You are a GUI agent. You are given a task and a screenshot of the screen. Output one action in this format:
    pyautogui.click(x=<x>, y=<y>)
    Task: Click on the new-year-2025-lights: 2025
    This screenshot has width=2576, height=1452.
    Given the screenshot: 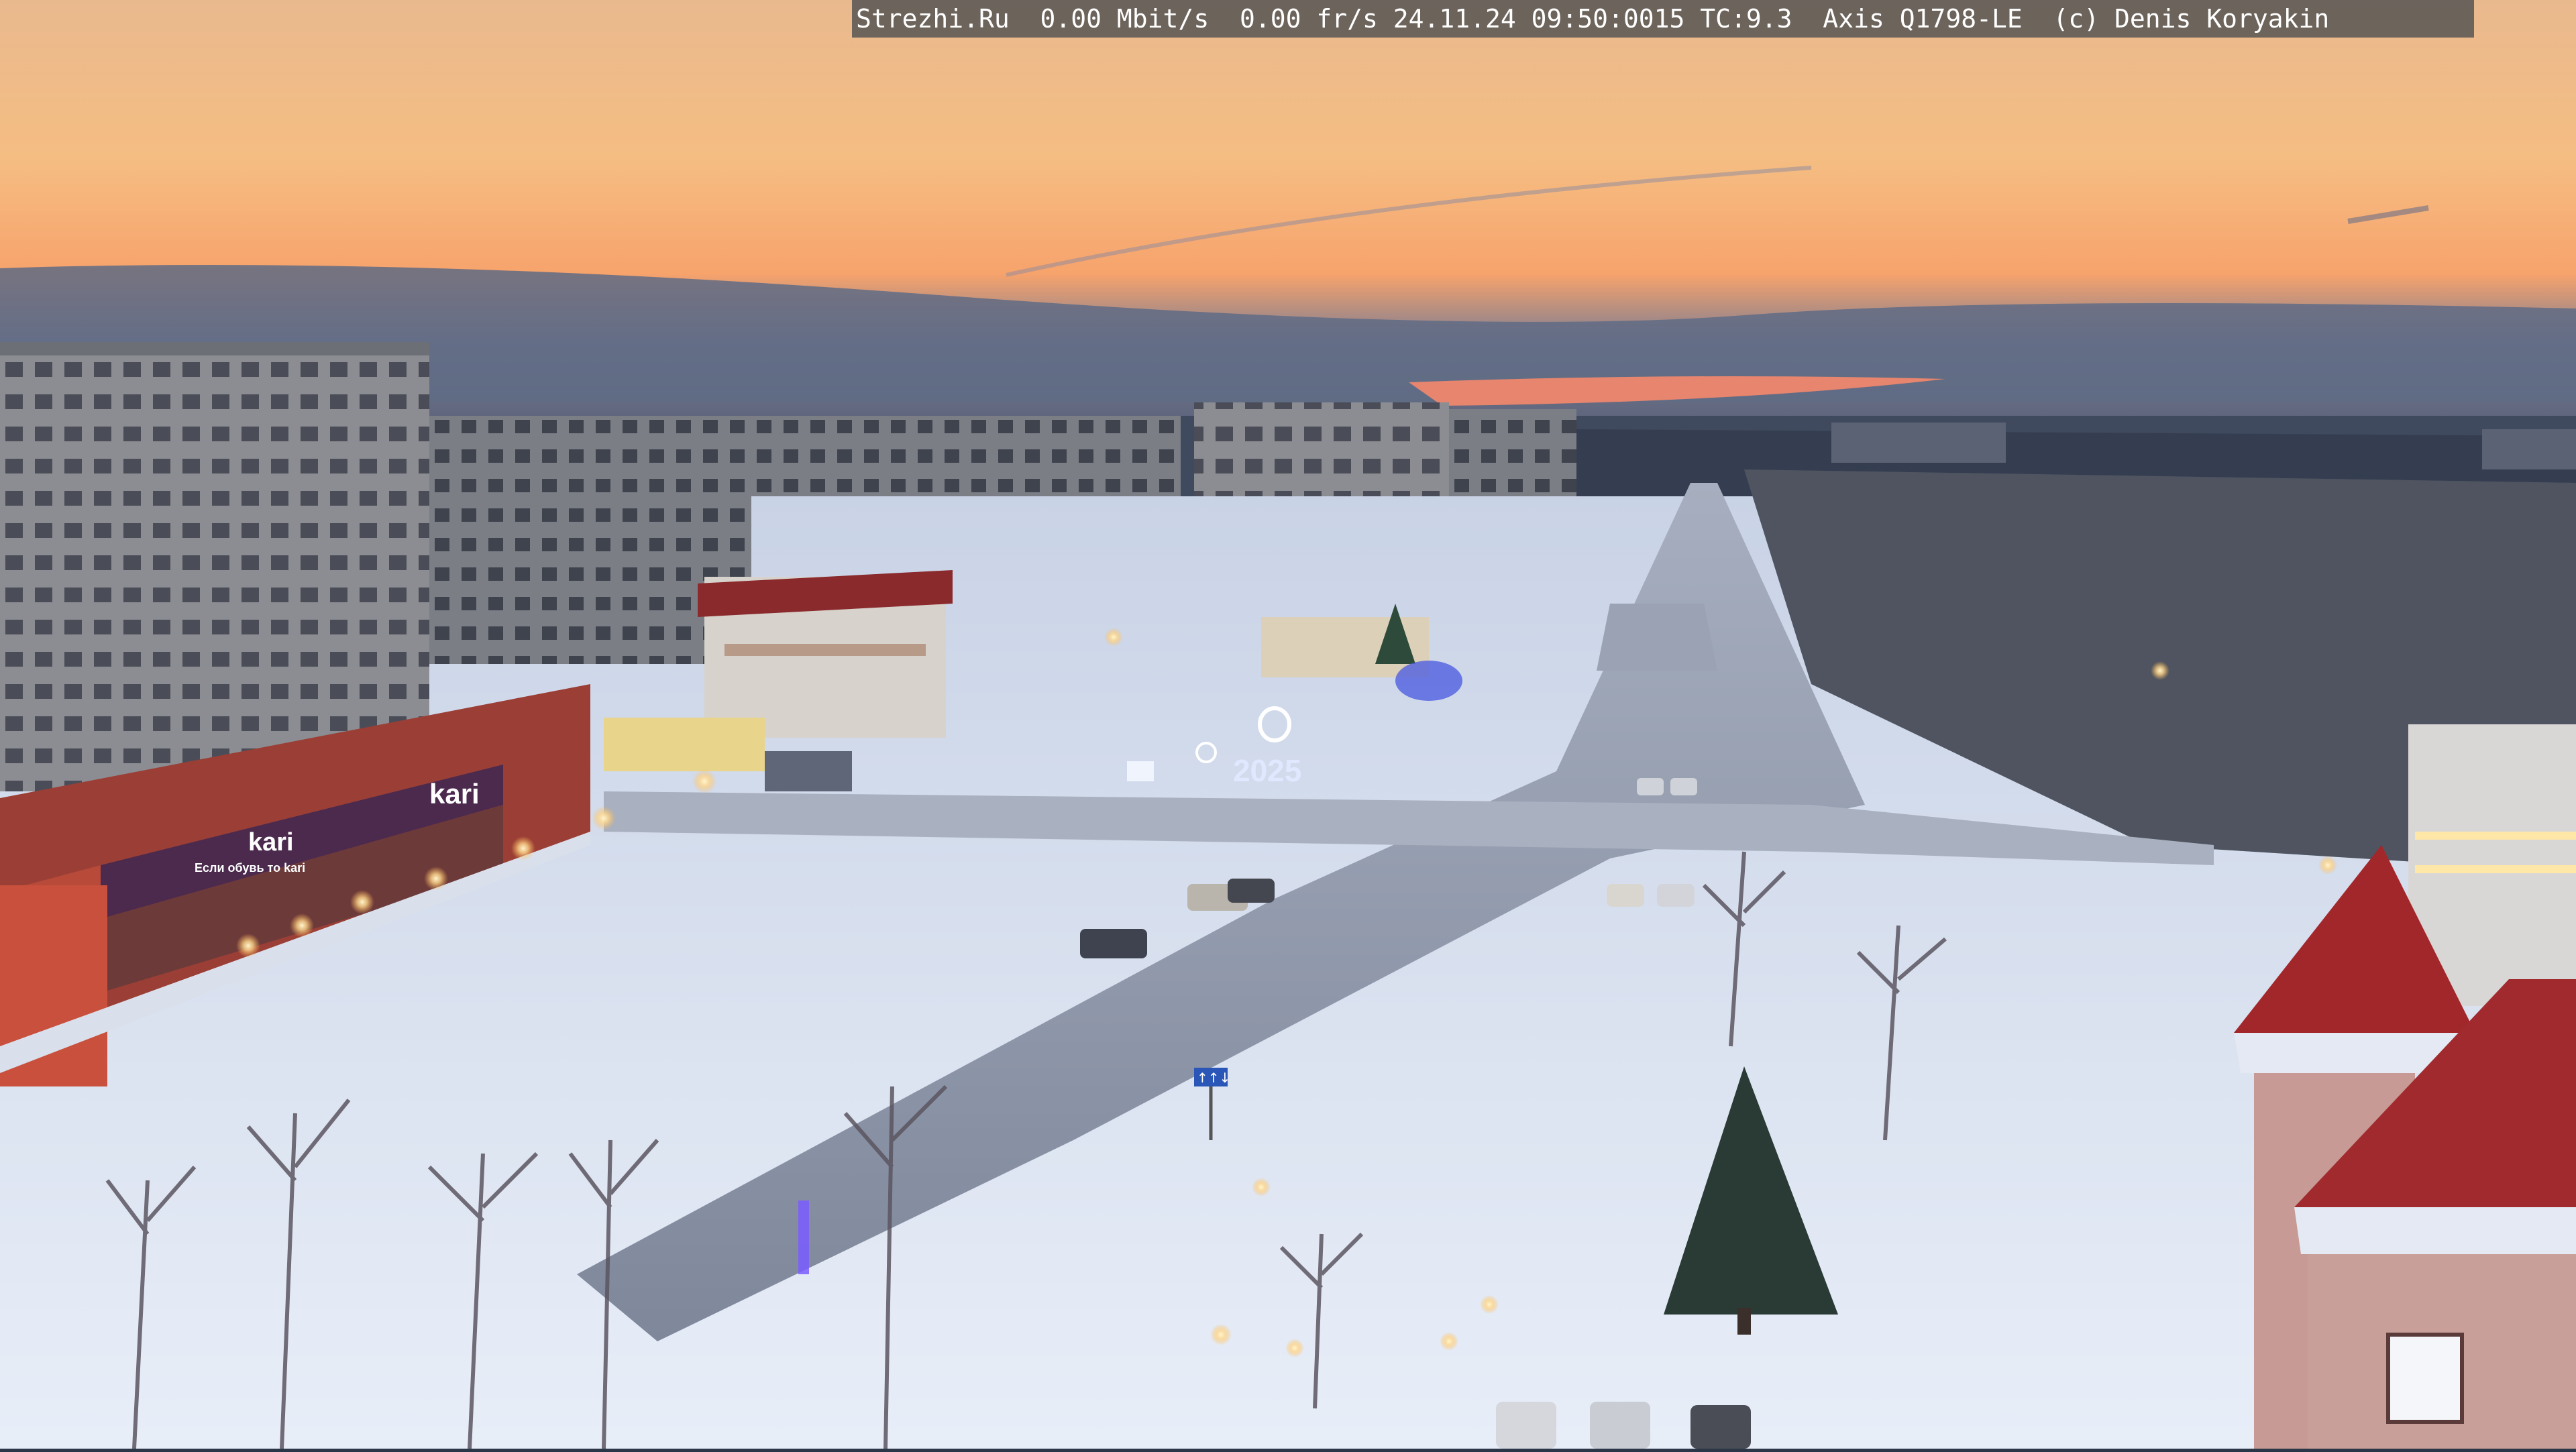 What is the action you would take?
    pyautogui.click(x=1267, y=770)
    